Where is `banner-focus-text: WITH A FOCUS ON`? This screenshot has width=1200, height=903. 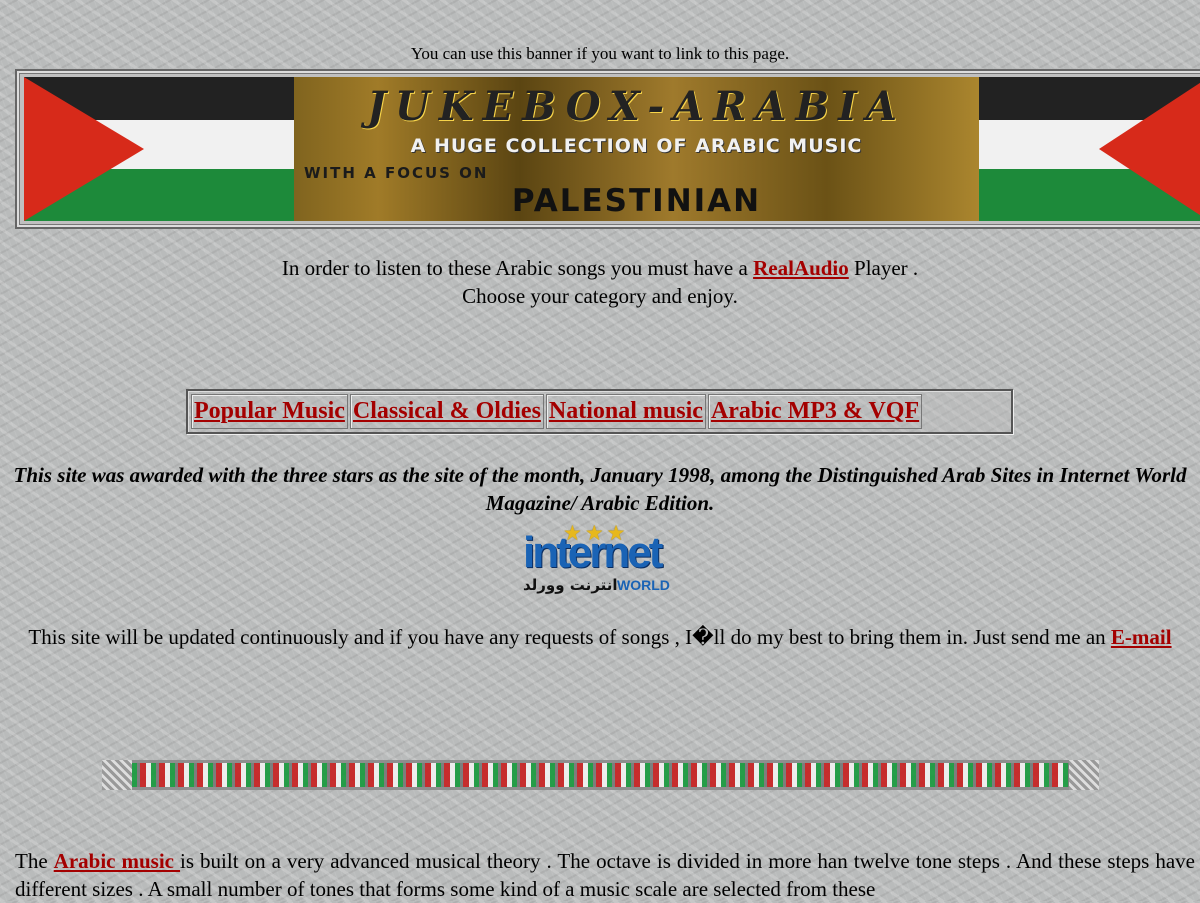
banner-focus-text: WITH A FOCUS ON is located at coordinates (396, 173).